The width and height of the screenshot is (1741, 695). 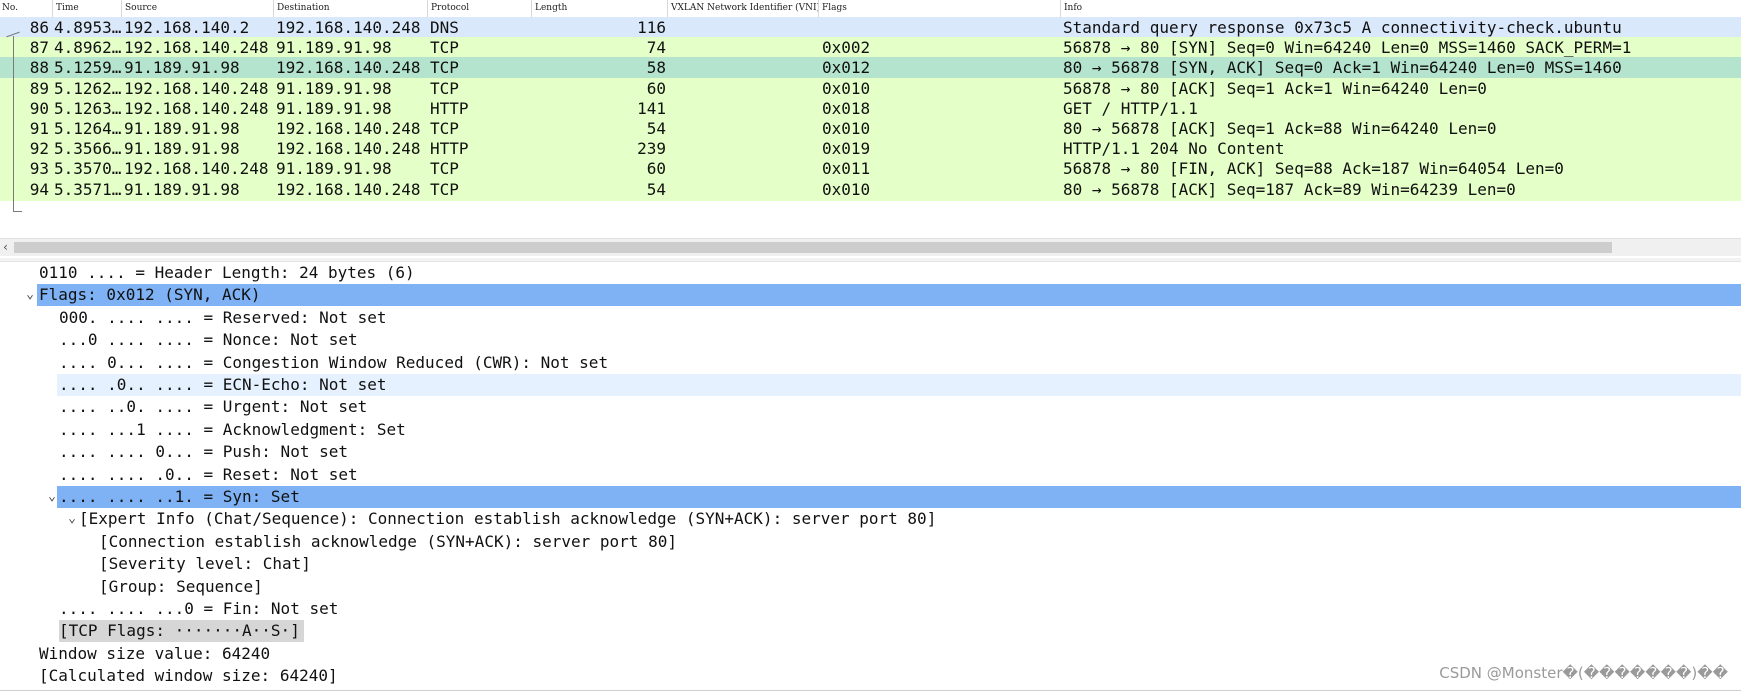 I want to click on col-no-cell: 86, so click(x=39, y=27).